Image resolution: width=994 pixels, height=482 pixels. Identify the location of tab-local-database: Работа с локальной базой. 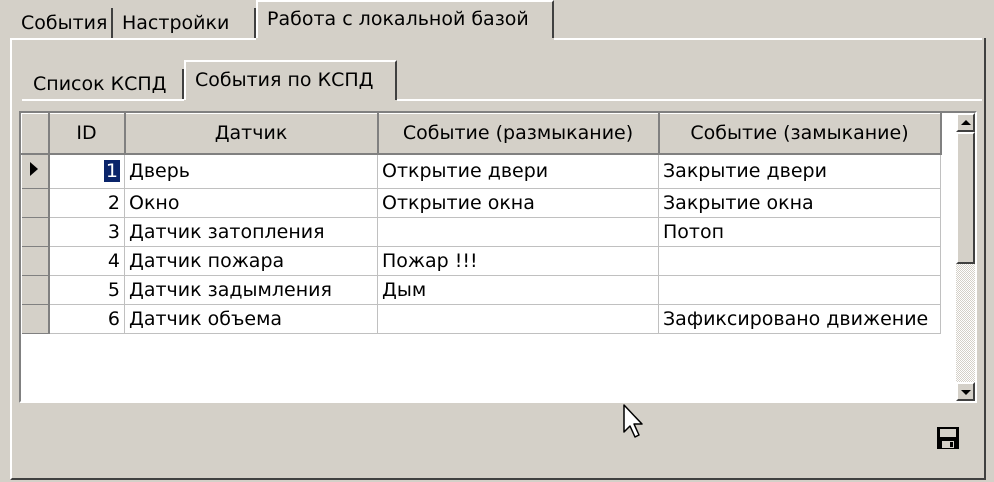
(405, 19).